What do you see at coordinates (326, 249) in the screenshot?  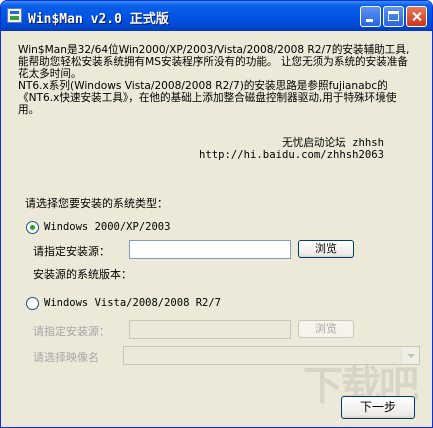 I see `xp-browse-button: 浏览` at bounding box center [326, 249].